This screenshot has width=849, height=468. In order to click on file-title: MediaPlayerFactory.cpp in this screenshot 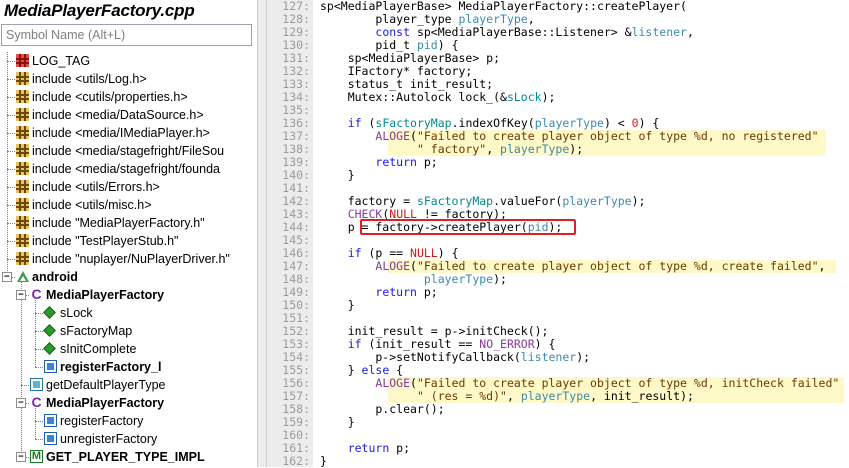, I will do `click(99, 10)`.